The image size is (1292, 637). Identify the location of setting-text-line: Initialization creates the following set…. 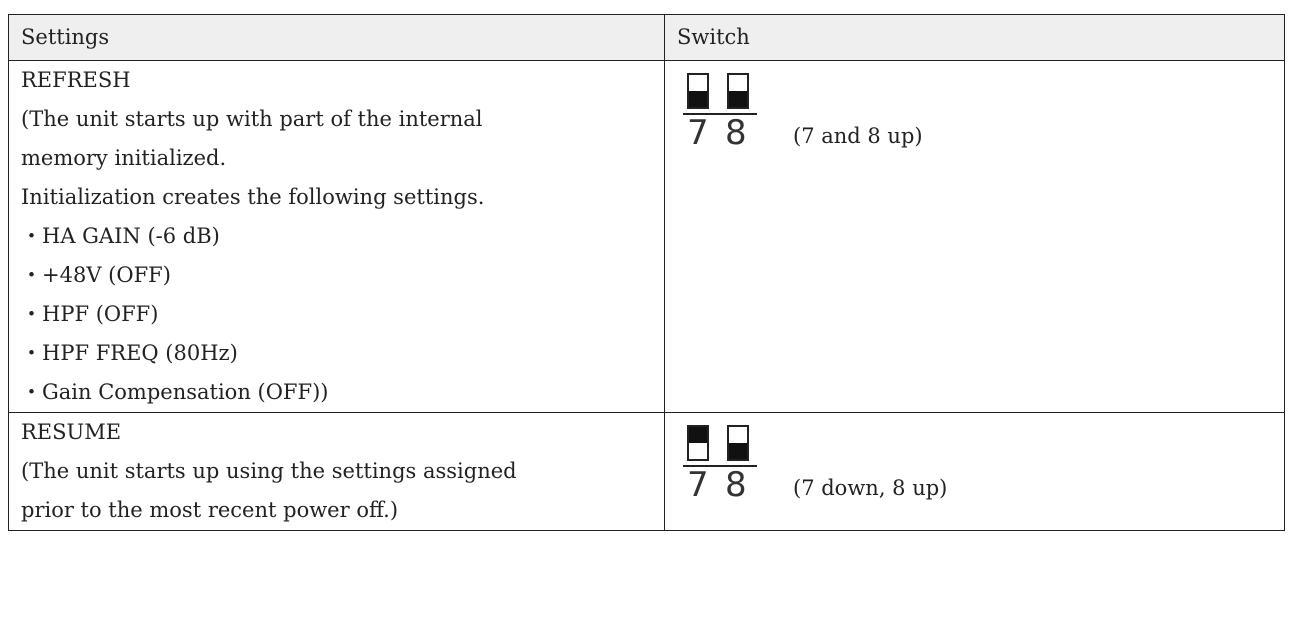
(253, 197).